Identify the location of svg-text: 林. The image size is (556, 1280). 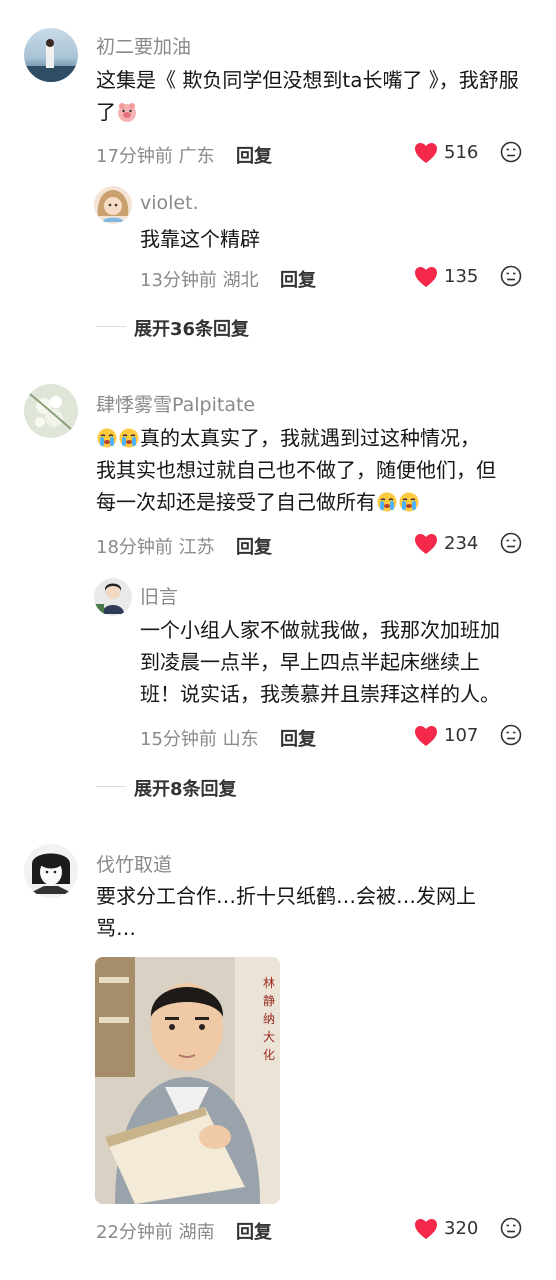
(269, 983).